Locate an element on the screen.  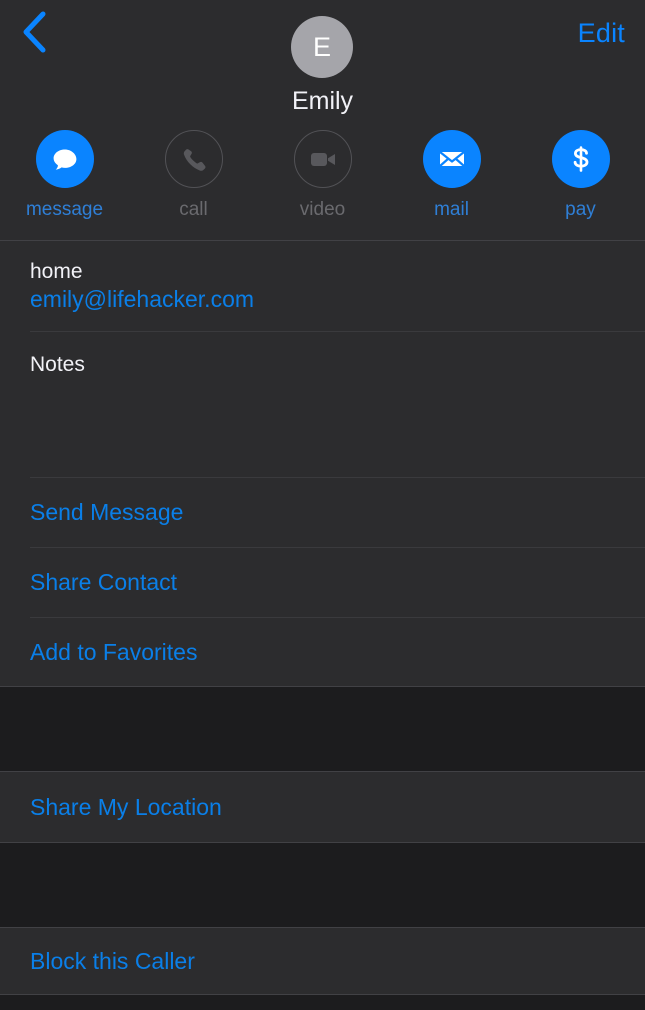
quick-action-label: pay is located at coordinates (580, 209).